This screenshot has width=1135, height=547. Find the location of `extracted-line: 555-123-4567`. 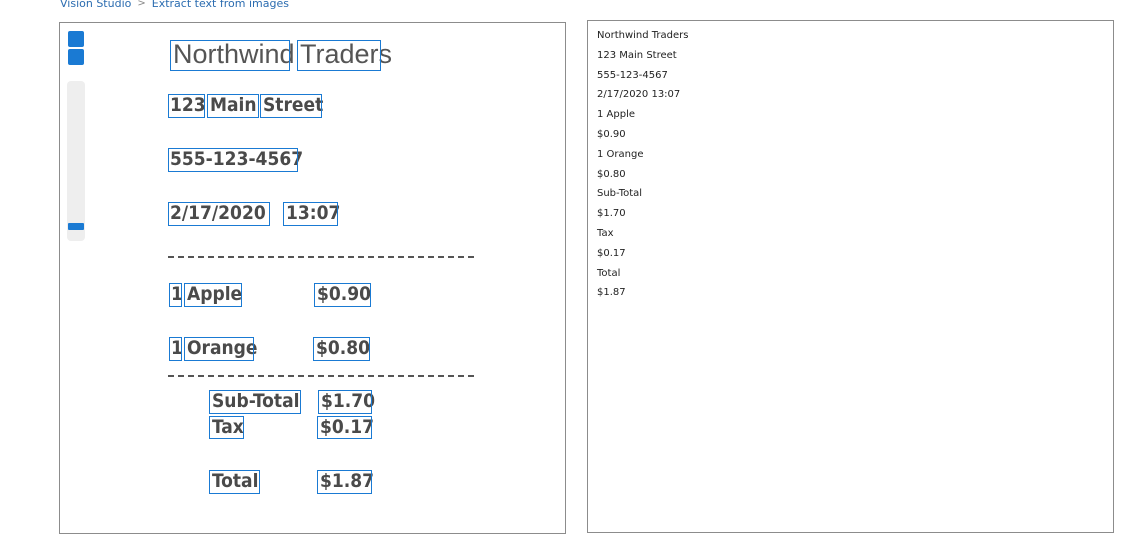

extracted-line: 555-123-4567 is located at coordinates (632, 75).